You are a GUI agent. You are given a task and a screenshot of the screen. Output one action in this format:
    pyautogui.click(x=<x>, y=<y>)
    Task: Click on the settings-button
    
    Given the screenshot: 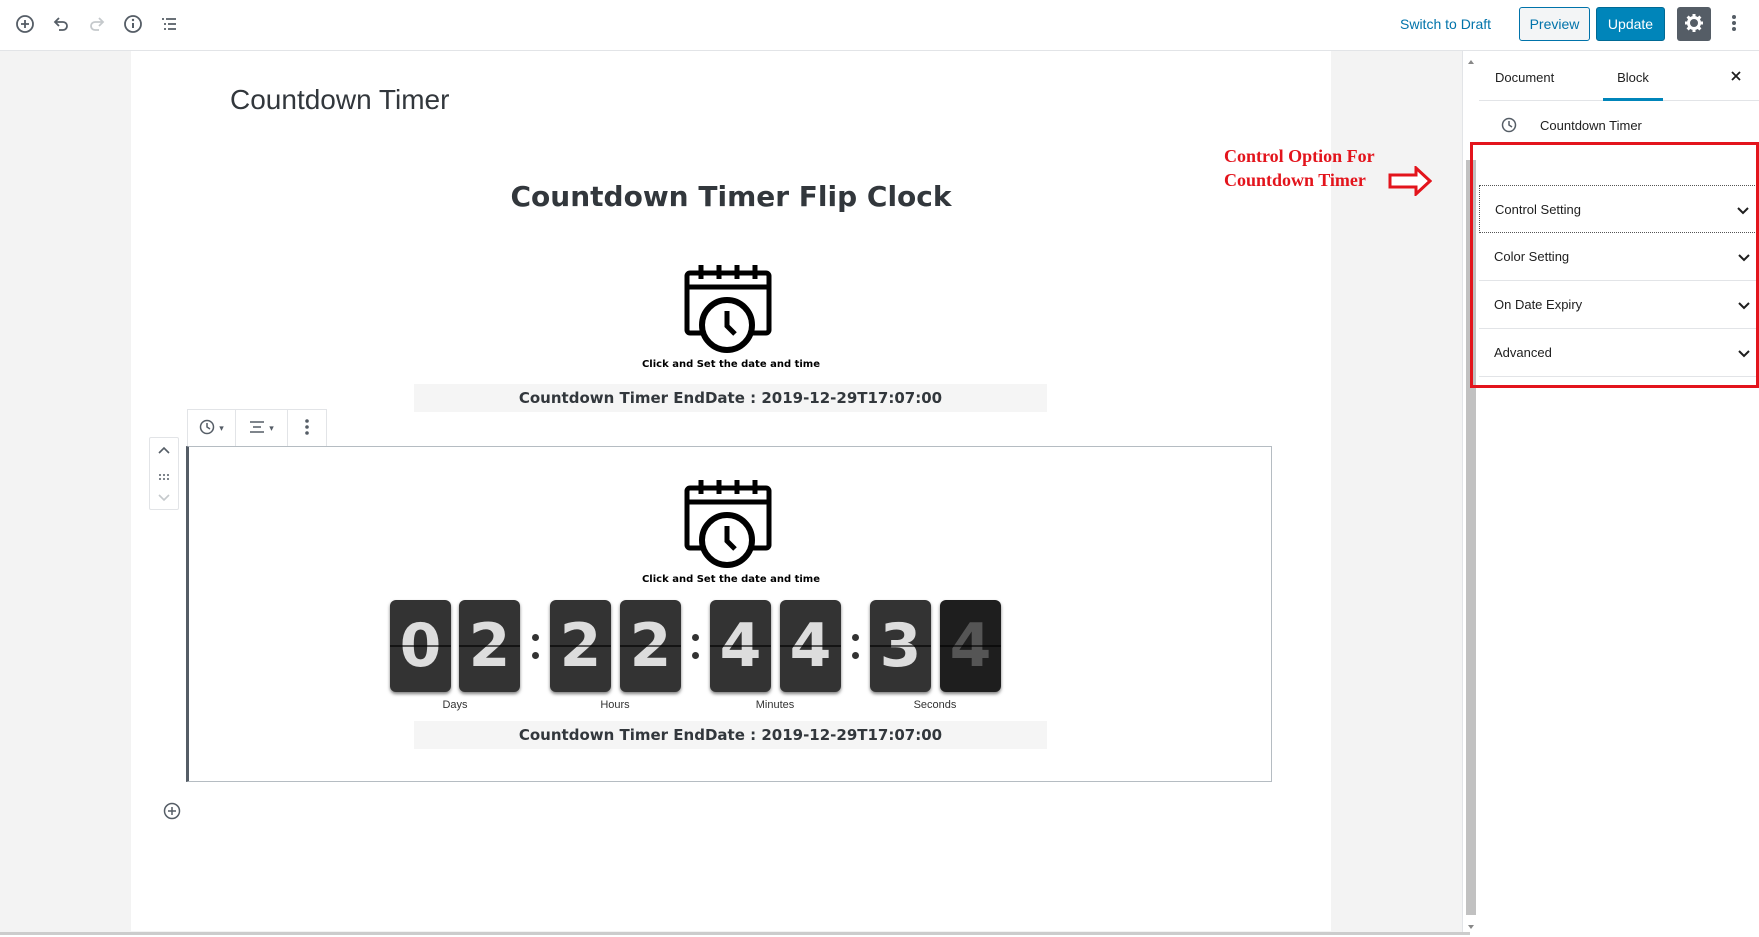 What is the action you would take?
    pyautogui.click(x=1694, y=24)
    